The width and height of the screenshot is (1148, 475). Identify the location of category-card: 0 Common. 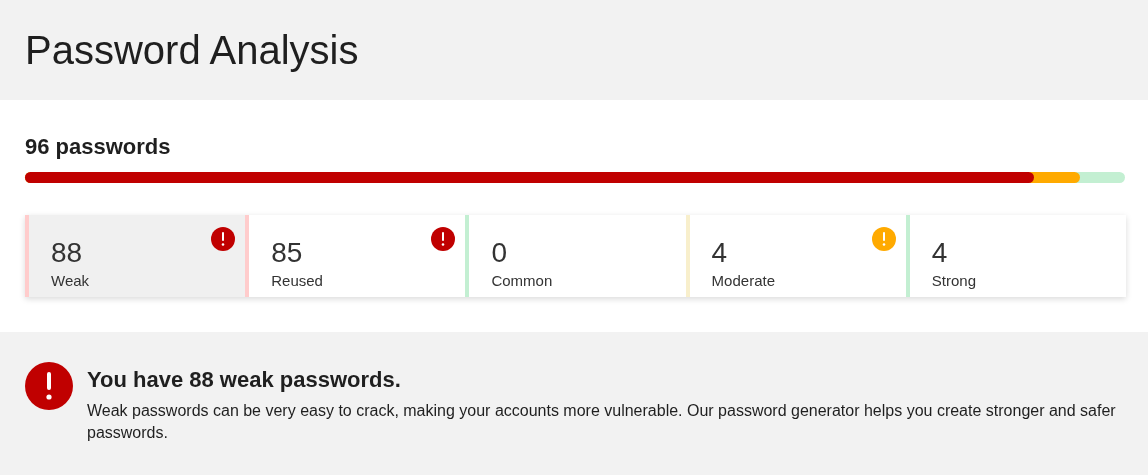
(575, 256).